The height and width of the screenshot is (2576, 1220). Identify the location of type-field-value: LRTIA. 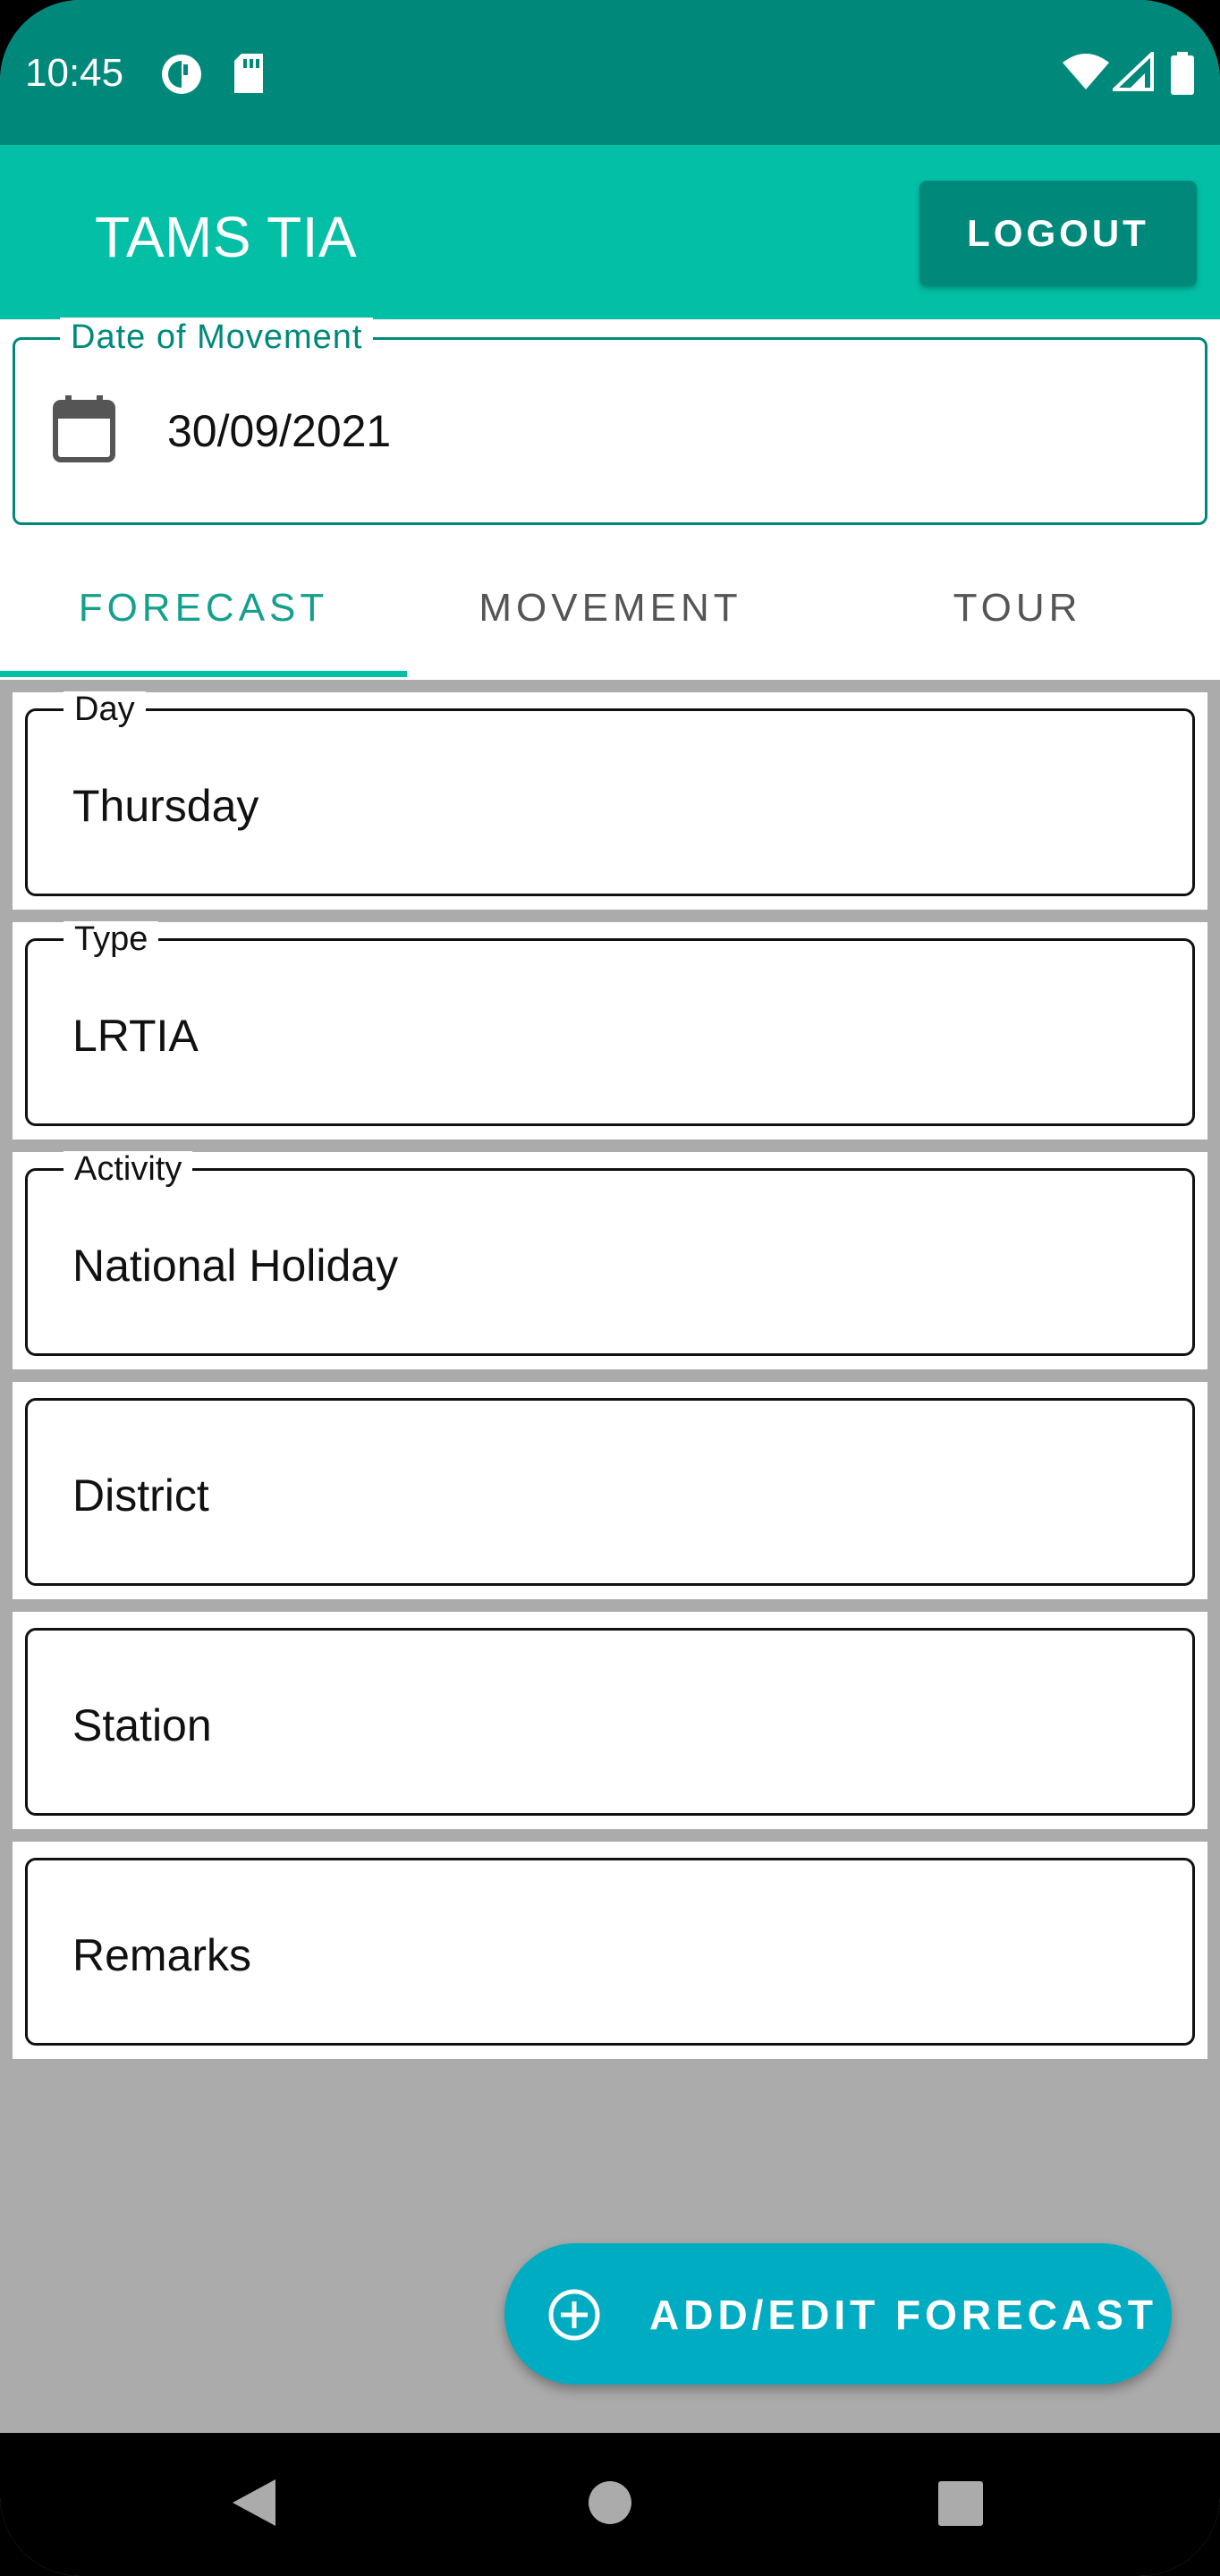
(135, 1036).